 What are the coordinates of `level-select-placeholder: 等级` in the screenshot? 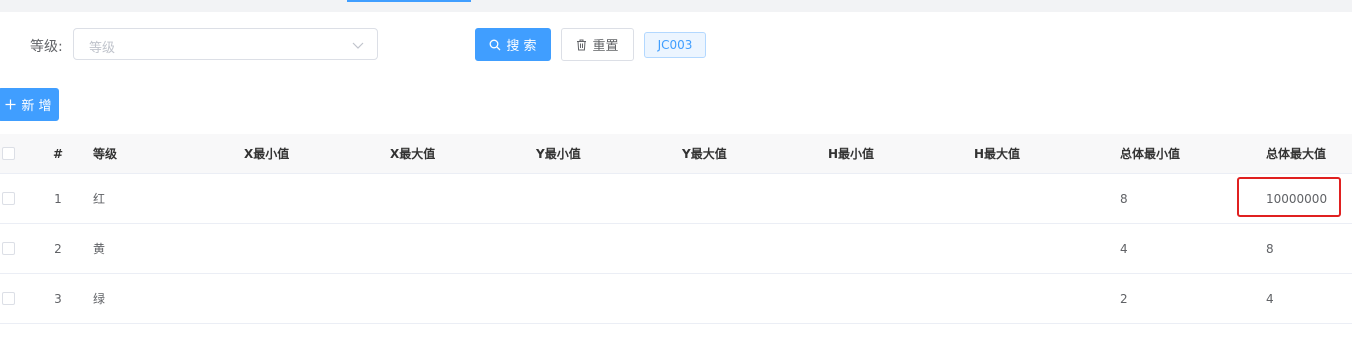 It's located at (102, 48).